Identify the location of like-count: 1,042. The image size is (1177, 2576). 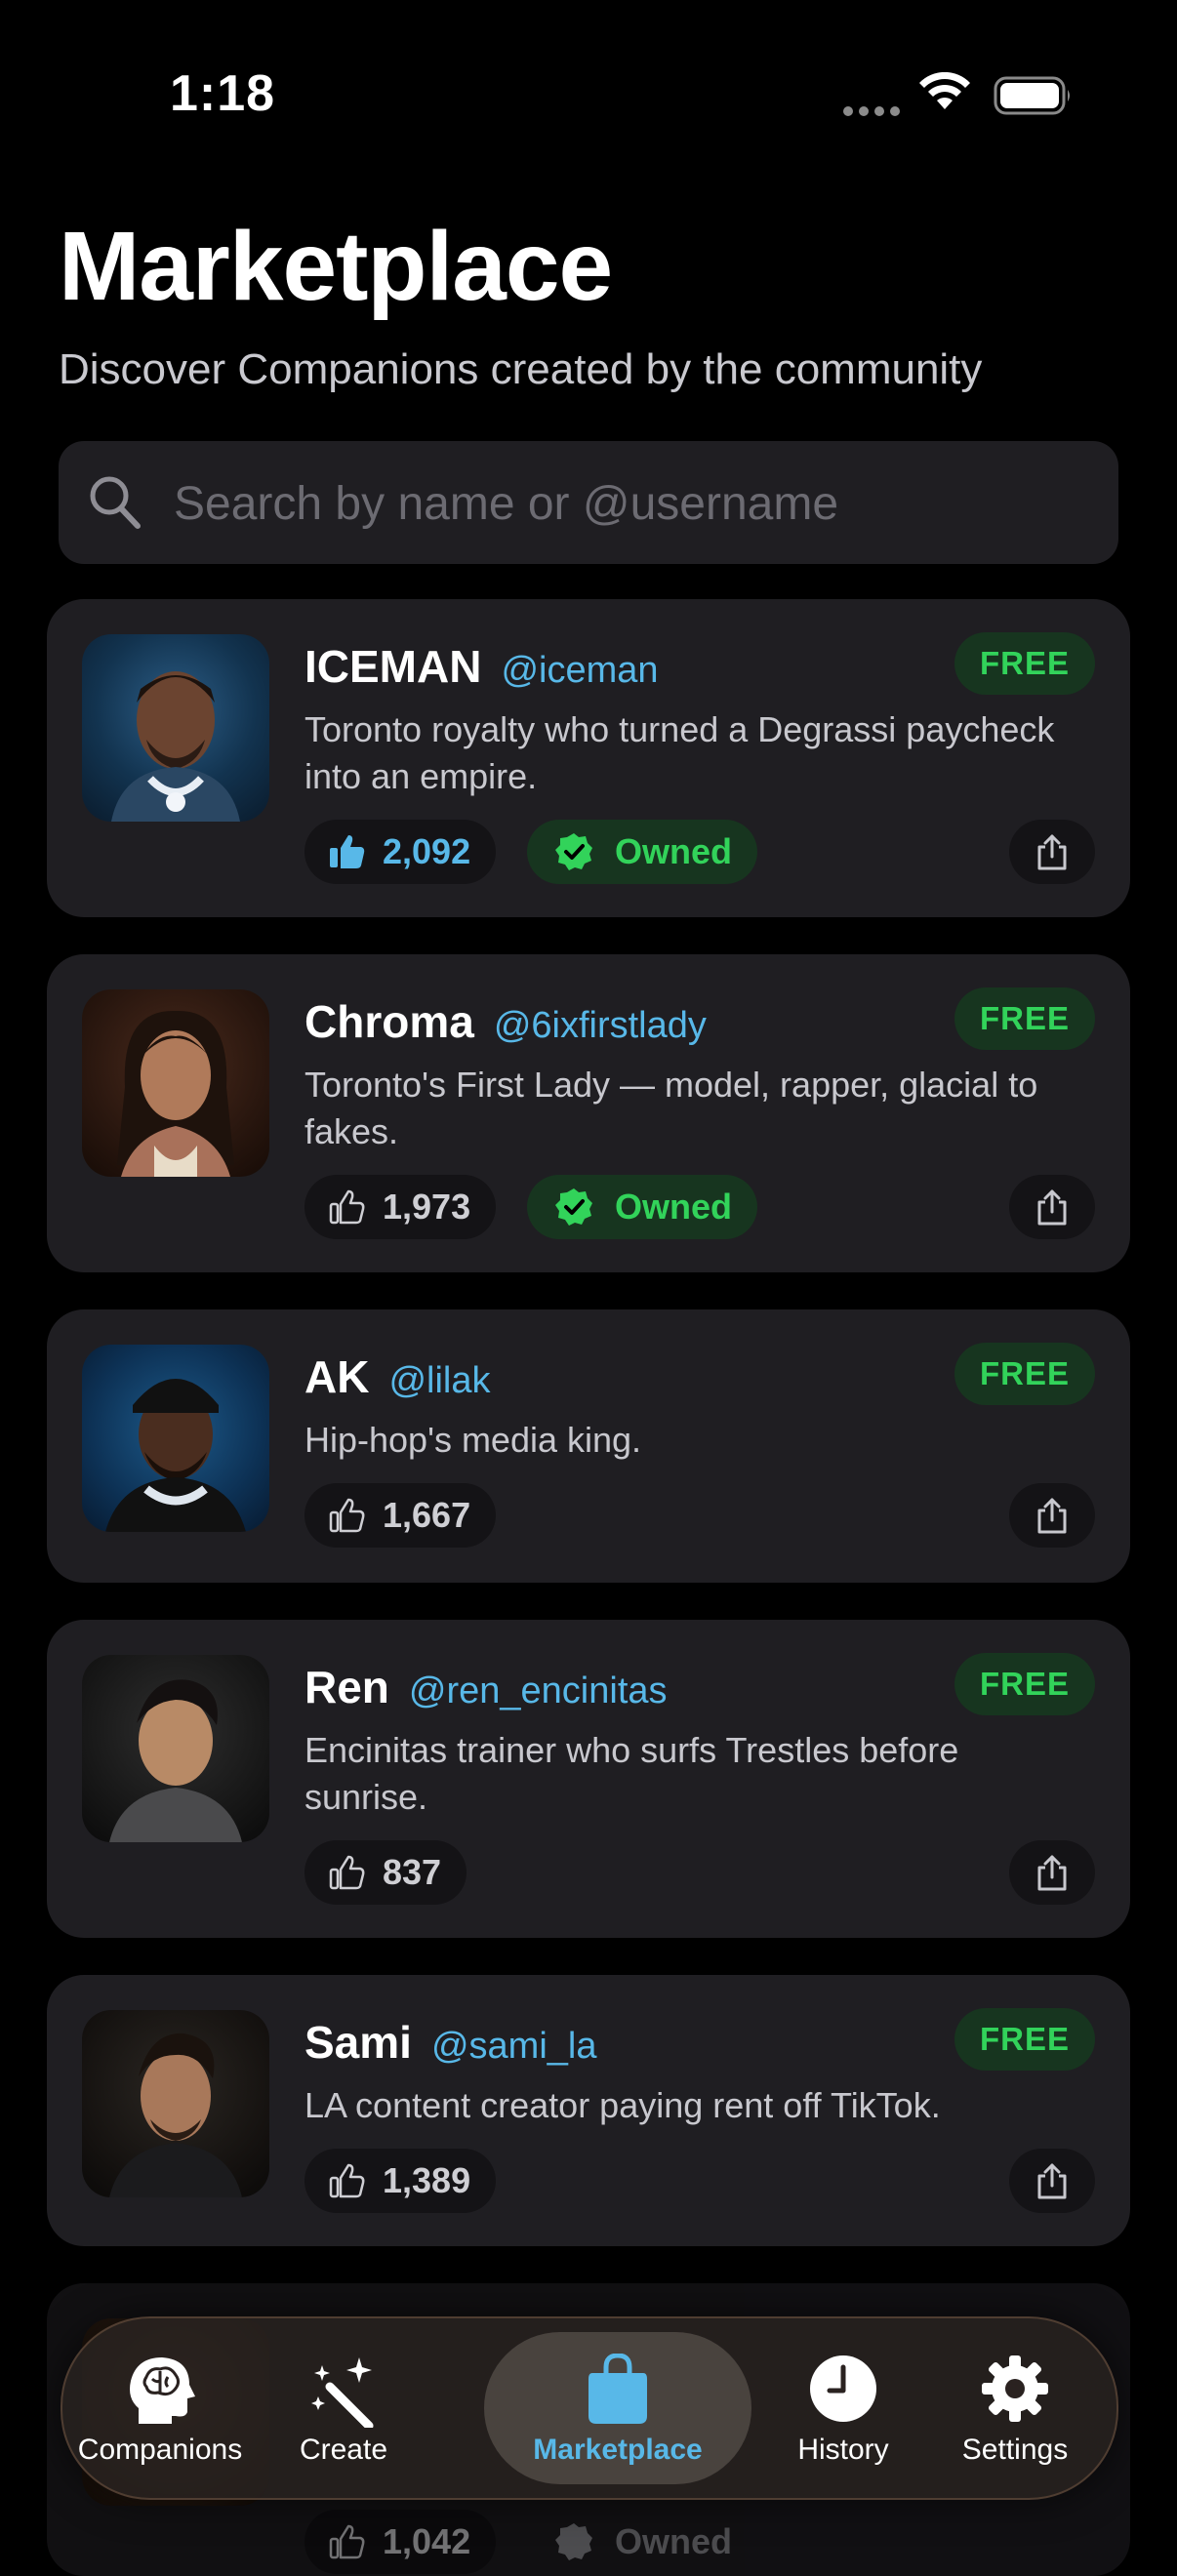
(427, 2541).